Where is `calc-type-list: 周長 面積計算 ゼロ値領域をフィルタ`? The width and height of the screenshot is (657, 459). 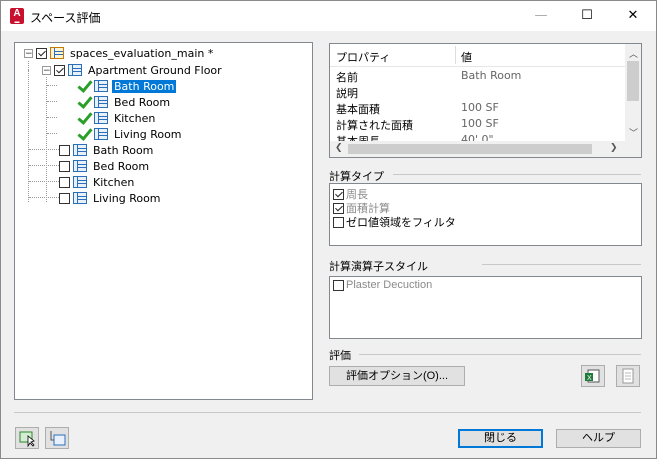 calc-type-list: 周長 面積計算 ゼロ値領域をフィルタ is located at coordinates (485, 214).